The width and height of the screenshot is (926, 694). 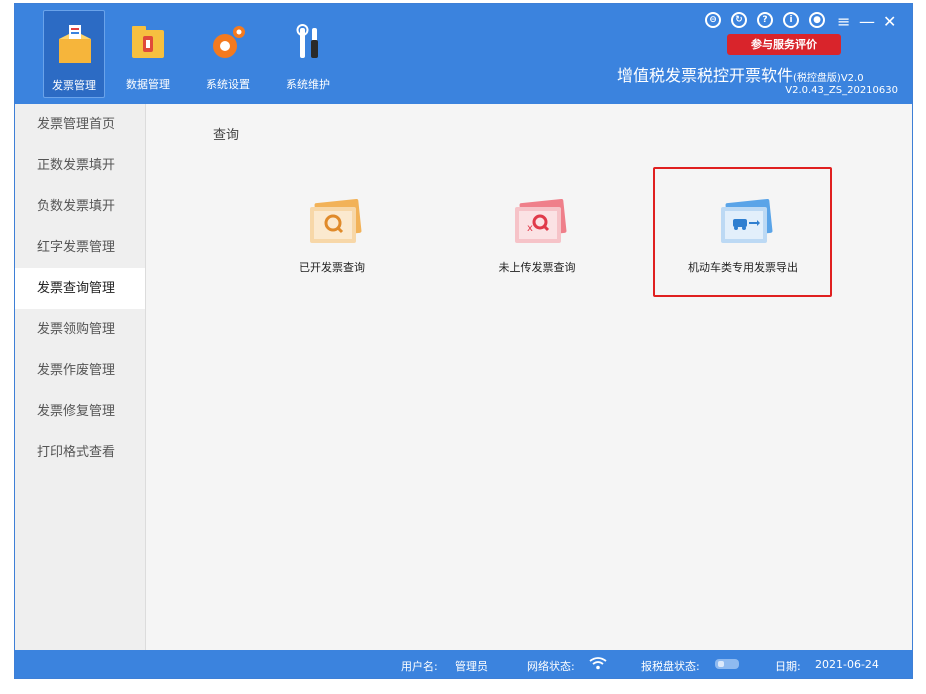 What do you see at coordinates (229, 42) in the screenshot?
I see `gear-icon` at bounding box center [229, 42].